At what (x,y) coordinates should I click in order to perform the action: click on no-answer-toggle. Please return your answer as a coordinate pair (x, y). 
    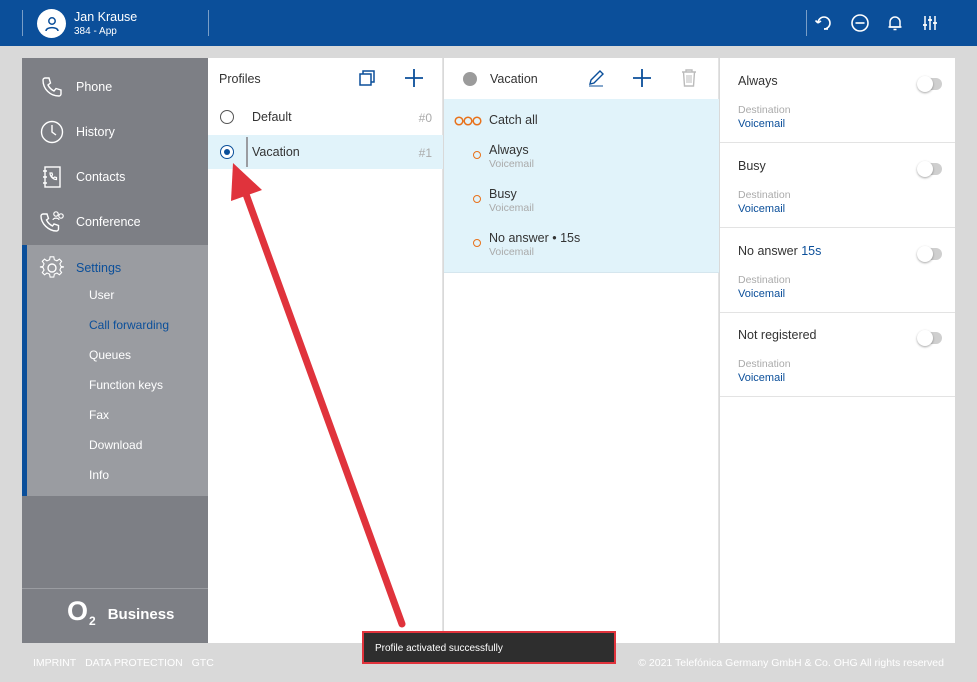
    Looking at the image, I should click on (929, 254).